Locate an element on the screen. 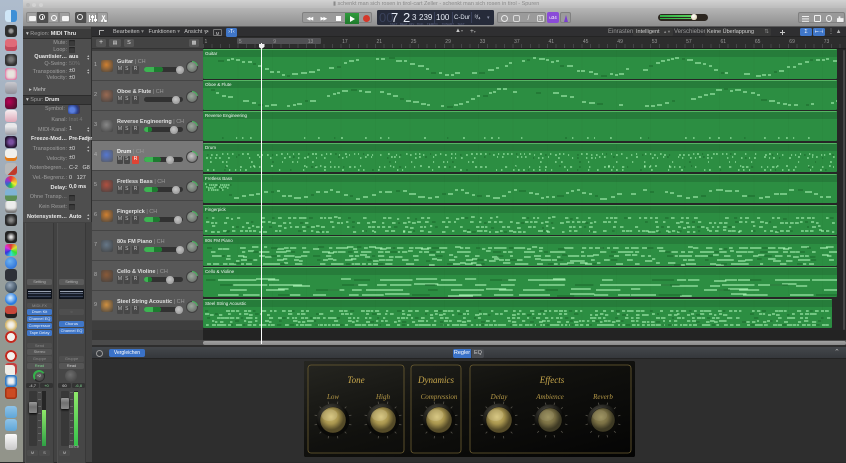 The image size is (846, 463). svg-text: Low is located at coordinates (332, 397).